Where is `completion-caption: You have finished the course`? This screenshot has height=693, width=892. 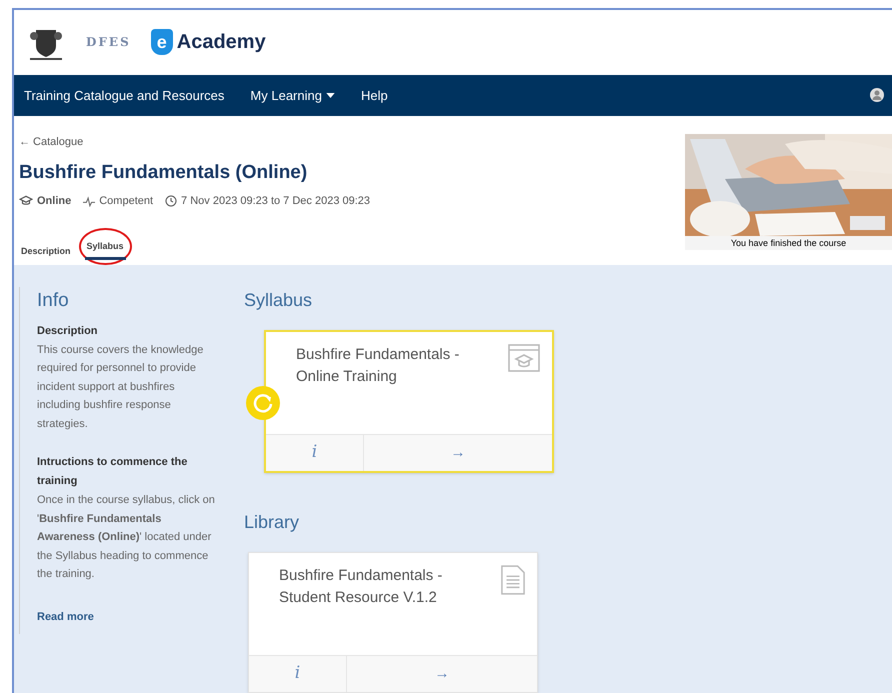
completion-caption: You have finished the course is located at coordinates (788, 243).